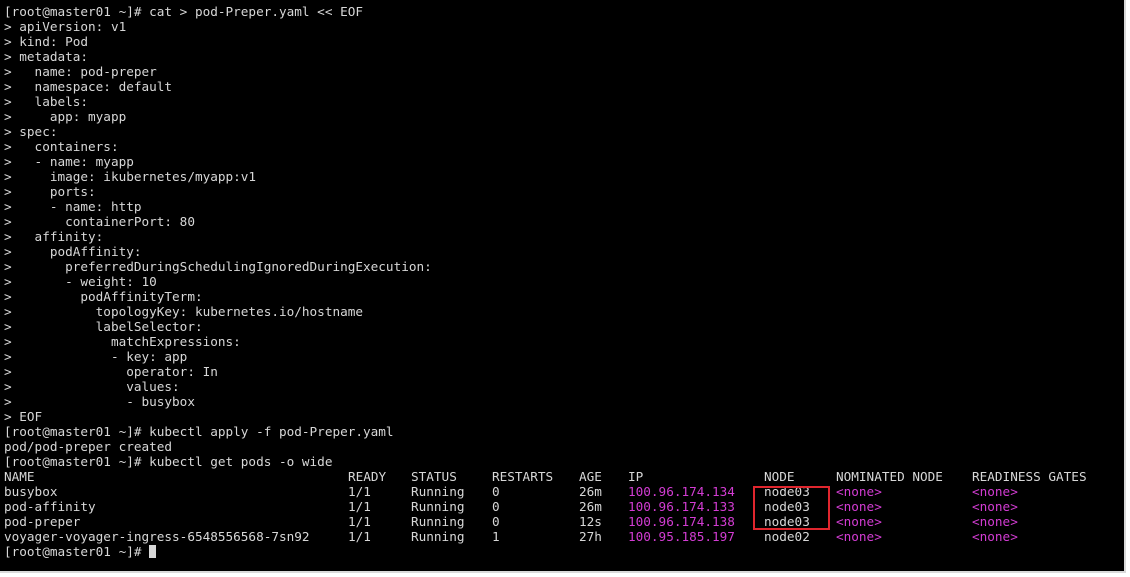 The image size is (1130, 577). Describe the element at coordinates (590, 476) in the screenshot. I see `header-age: AGE` at that location.